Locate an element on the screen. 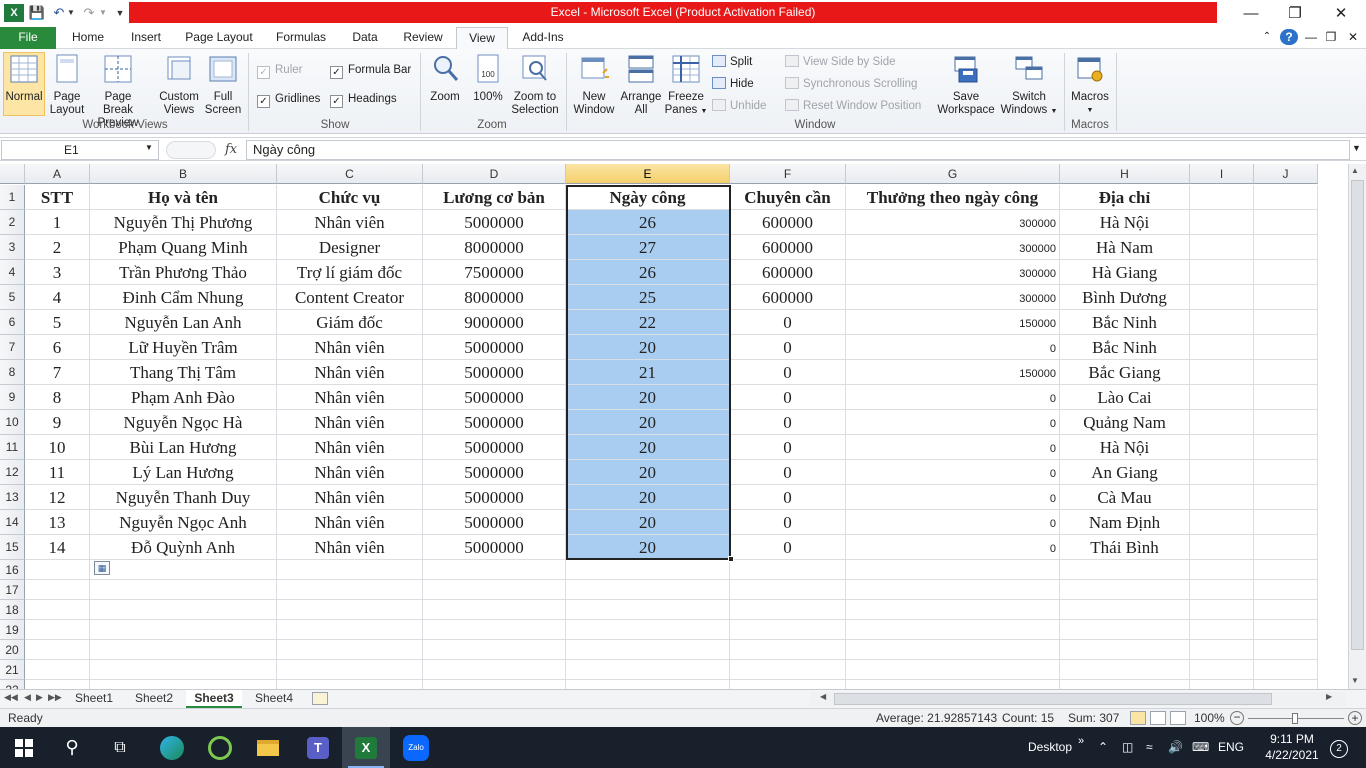 This screenshot has width=1366, height=768. data-cell: Quảng Nam is located at coordinates (1125, 422).